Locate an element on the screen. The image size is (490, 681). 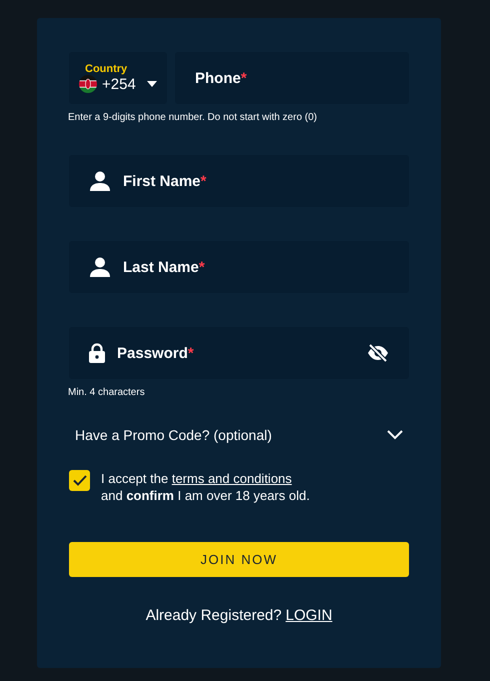
phone-hint: Enter a 9-digits phone number. Do not start with zero (0) is located at coordinates (193, 117).